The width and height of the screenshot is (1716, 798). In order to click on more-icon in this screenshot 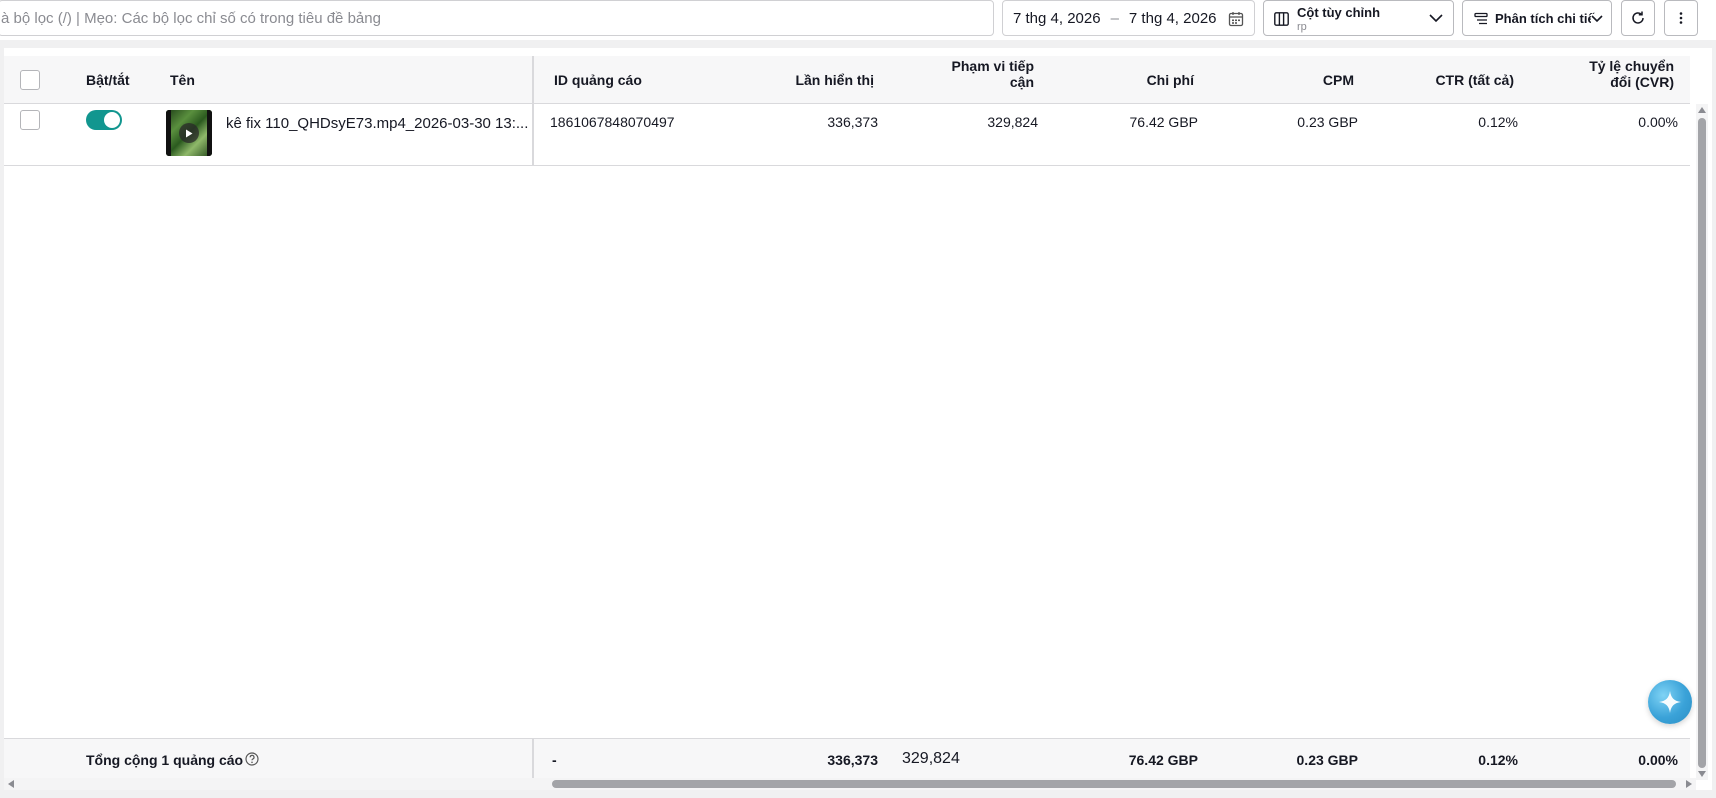, I will do `click(1681, 18)`.